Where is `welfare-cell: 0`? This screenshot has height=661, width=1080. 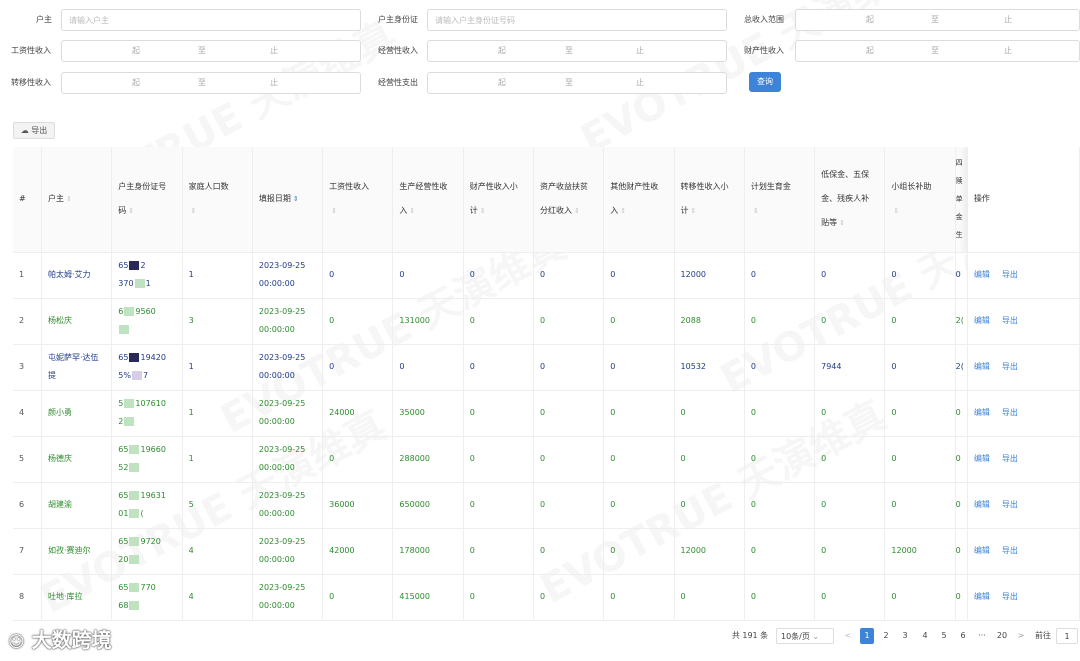 welfare-cell: 0 is located at coordinates (850, 597).